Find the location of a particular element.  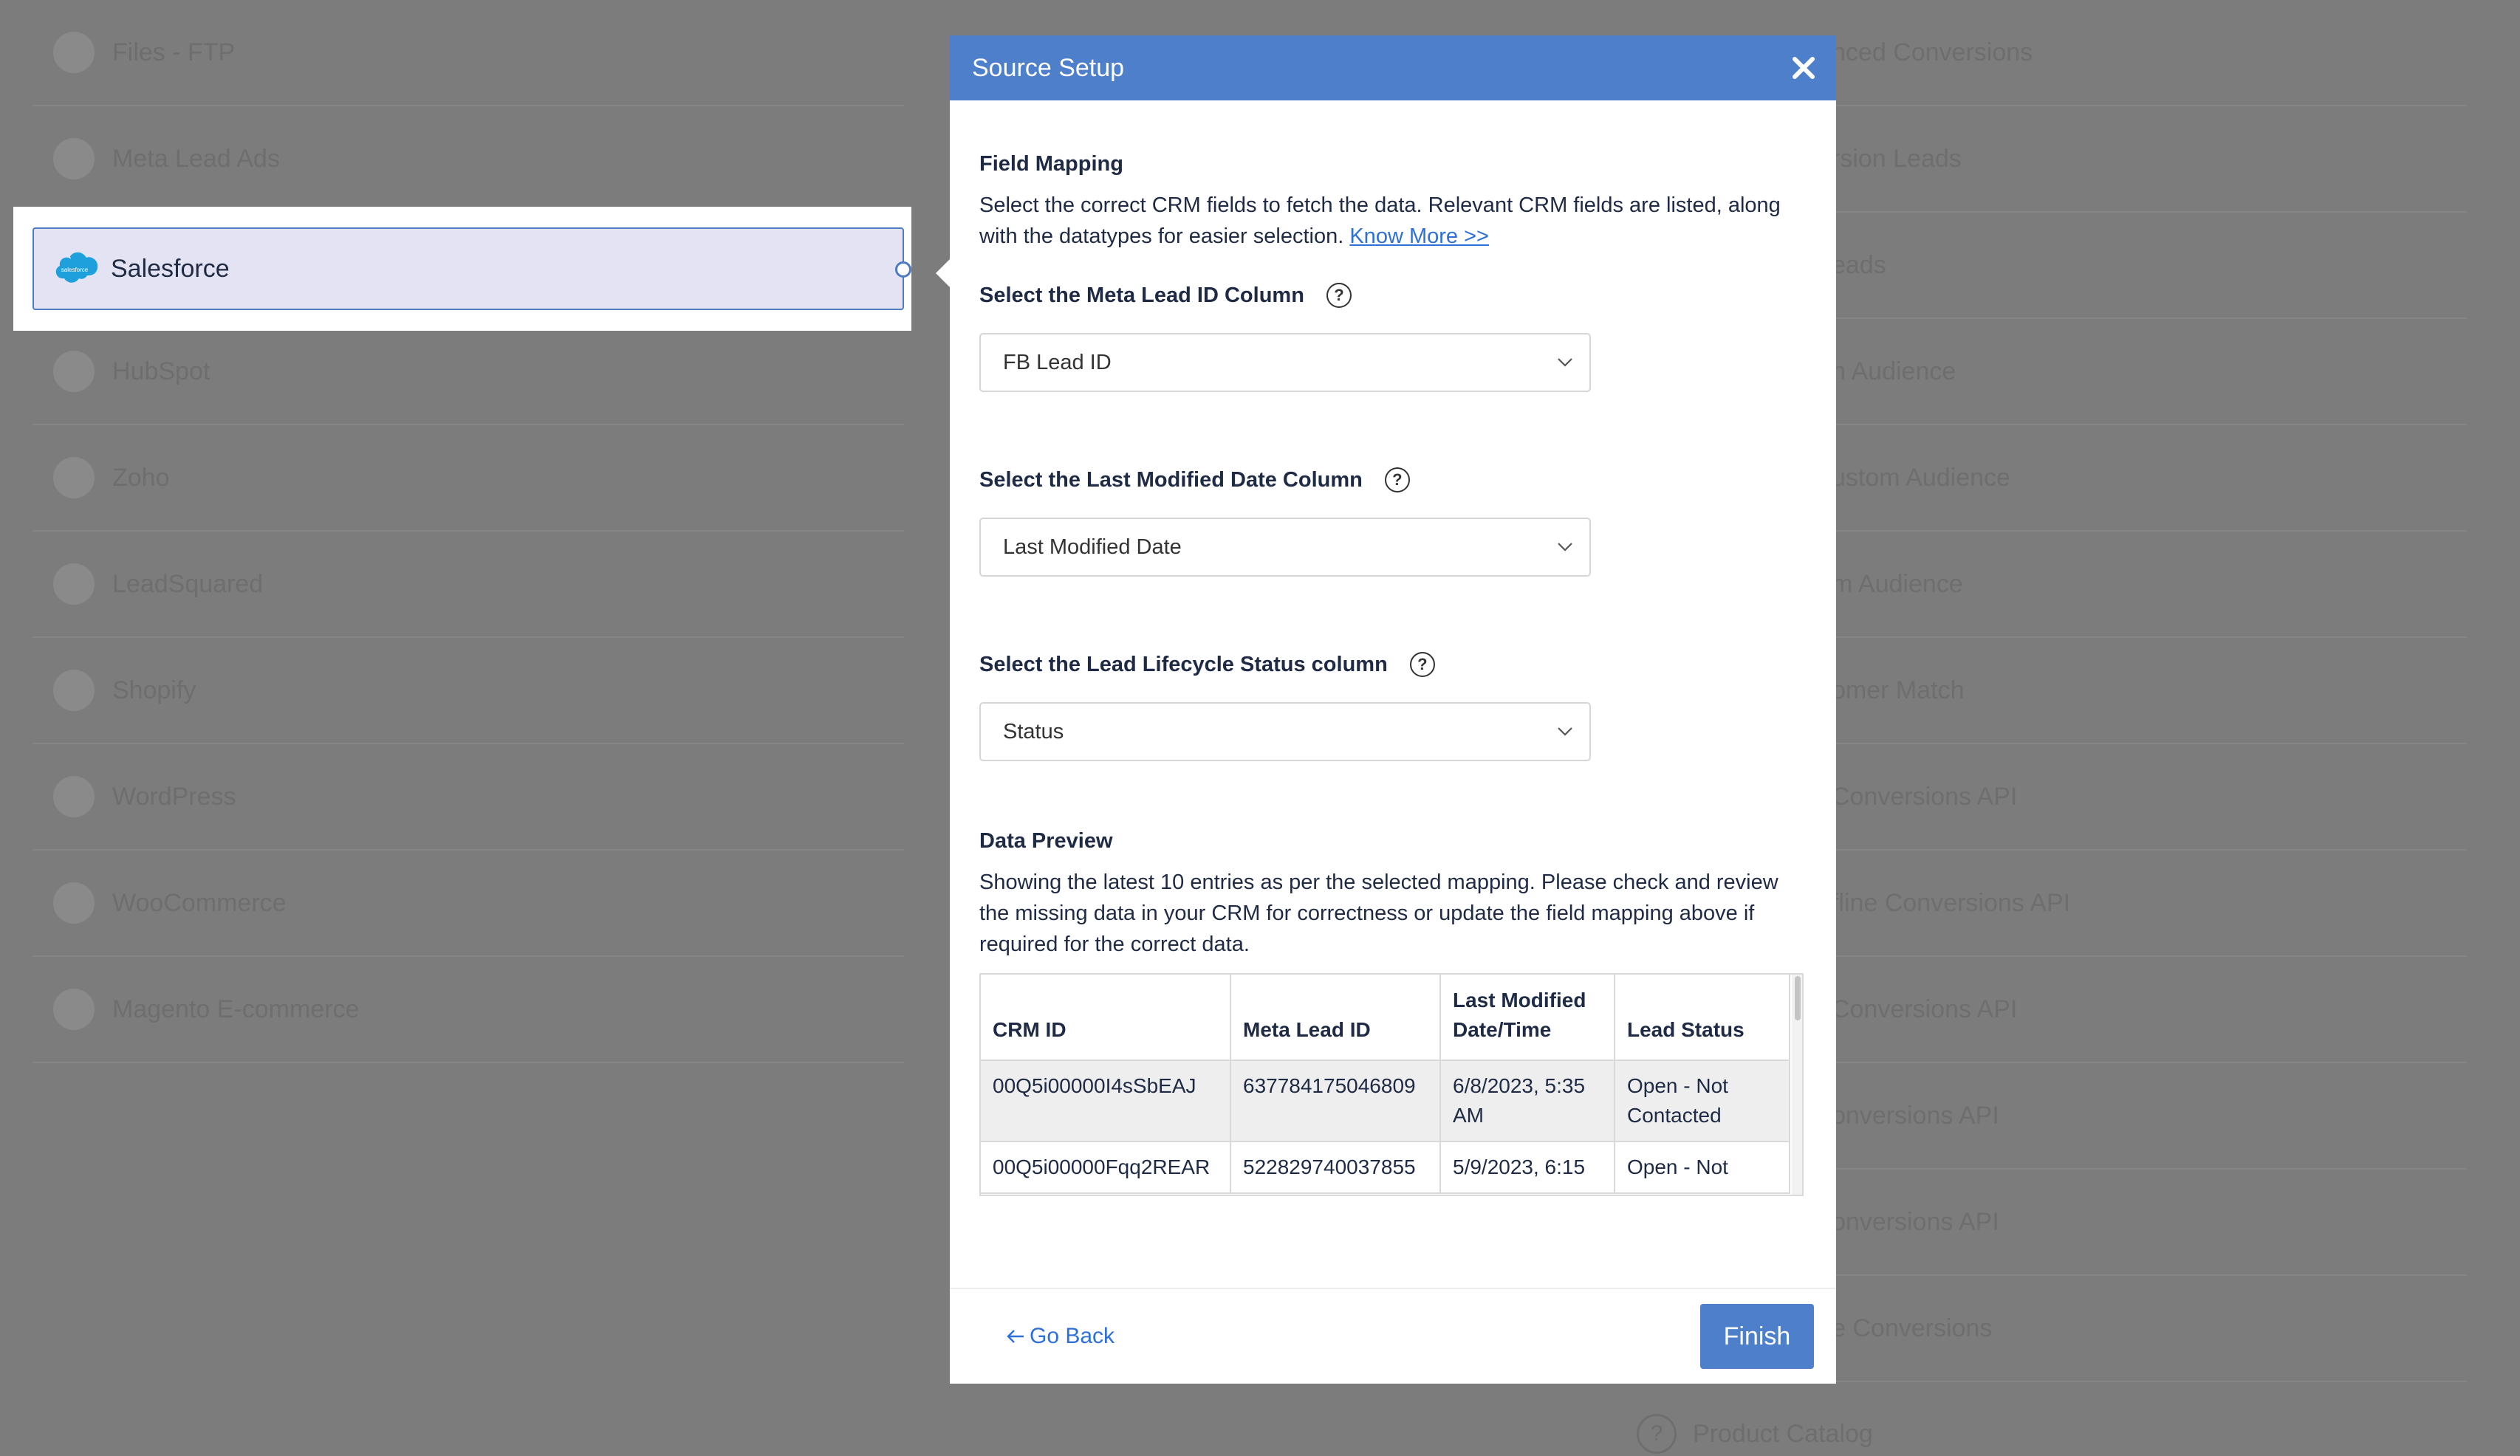

close-icon is located at coordinates (1804, 68).